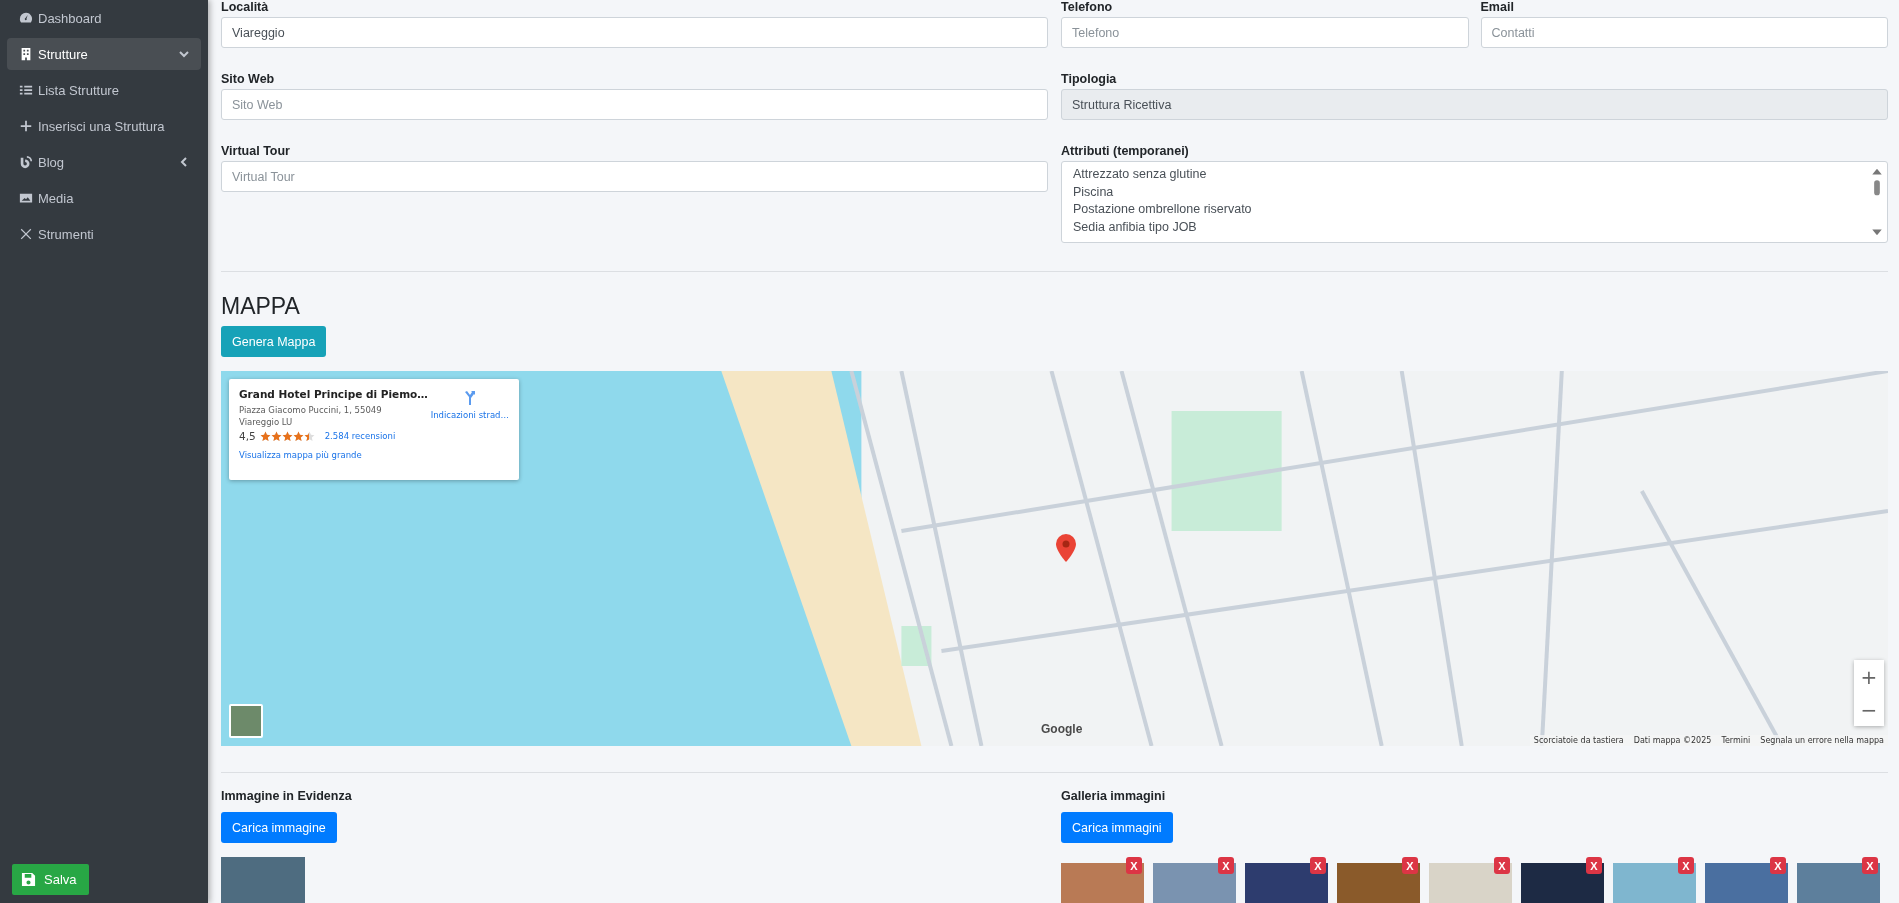 This screenshot has width=1899, height=903. What do you see at coordinates (1869, 676) in the screenshot?
I see `zoom-in-button: +` at bounding box center [1869, 676].